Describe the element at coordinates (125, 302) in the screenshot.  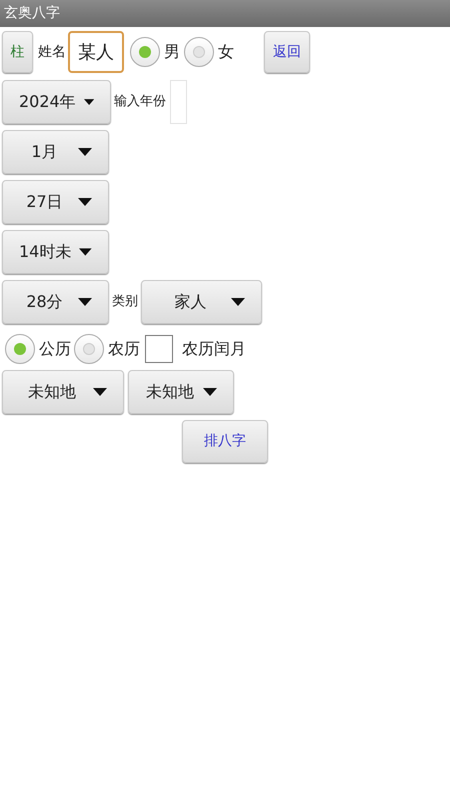
I see `category-label: 类别` at that location.